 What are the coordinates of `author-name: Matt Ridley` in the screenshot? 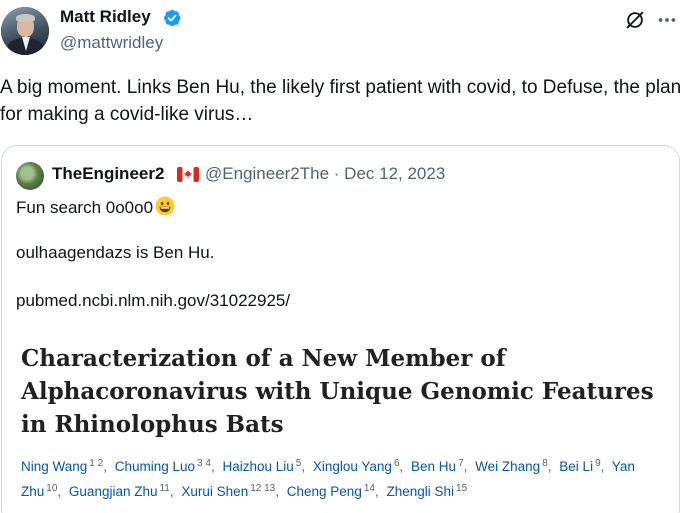 It's located at (105, 17).